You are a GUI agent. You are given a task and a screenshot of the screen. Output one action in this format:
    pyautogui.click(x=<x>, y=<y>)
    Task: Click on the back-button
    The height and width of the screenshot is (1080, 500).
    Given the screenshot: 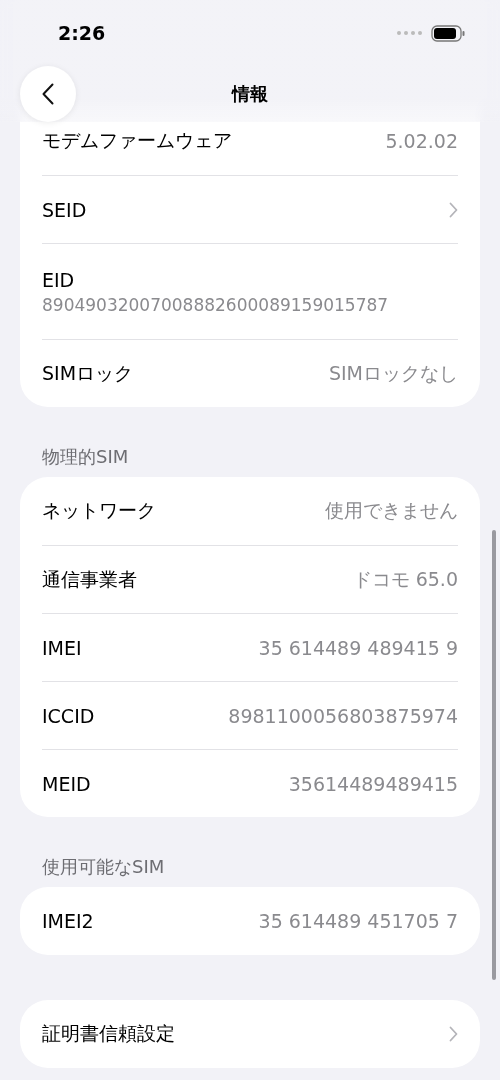 What is the action you would take?
    pyautogui.click(x=48, y=94)
    